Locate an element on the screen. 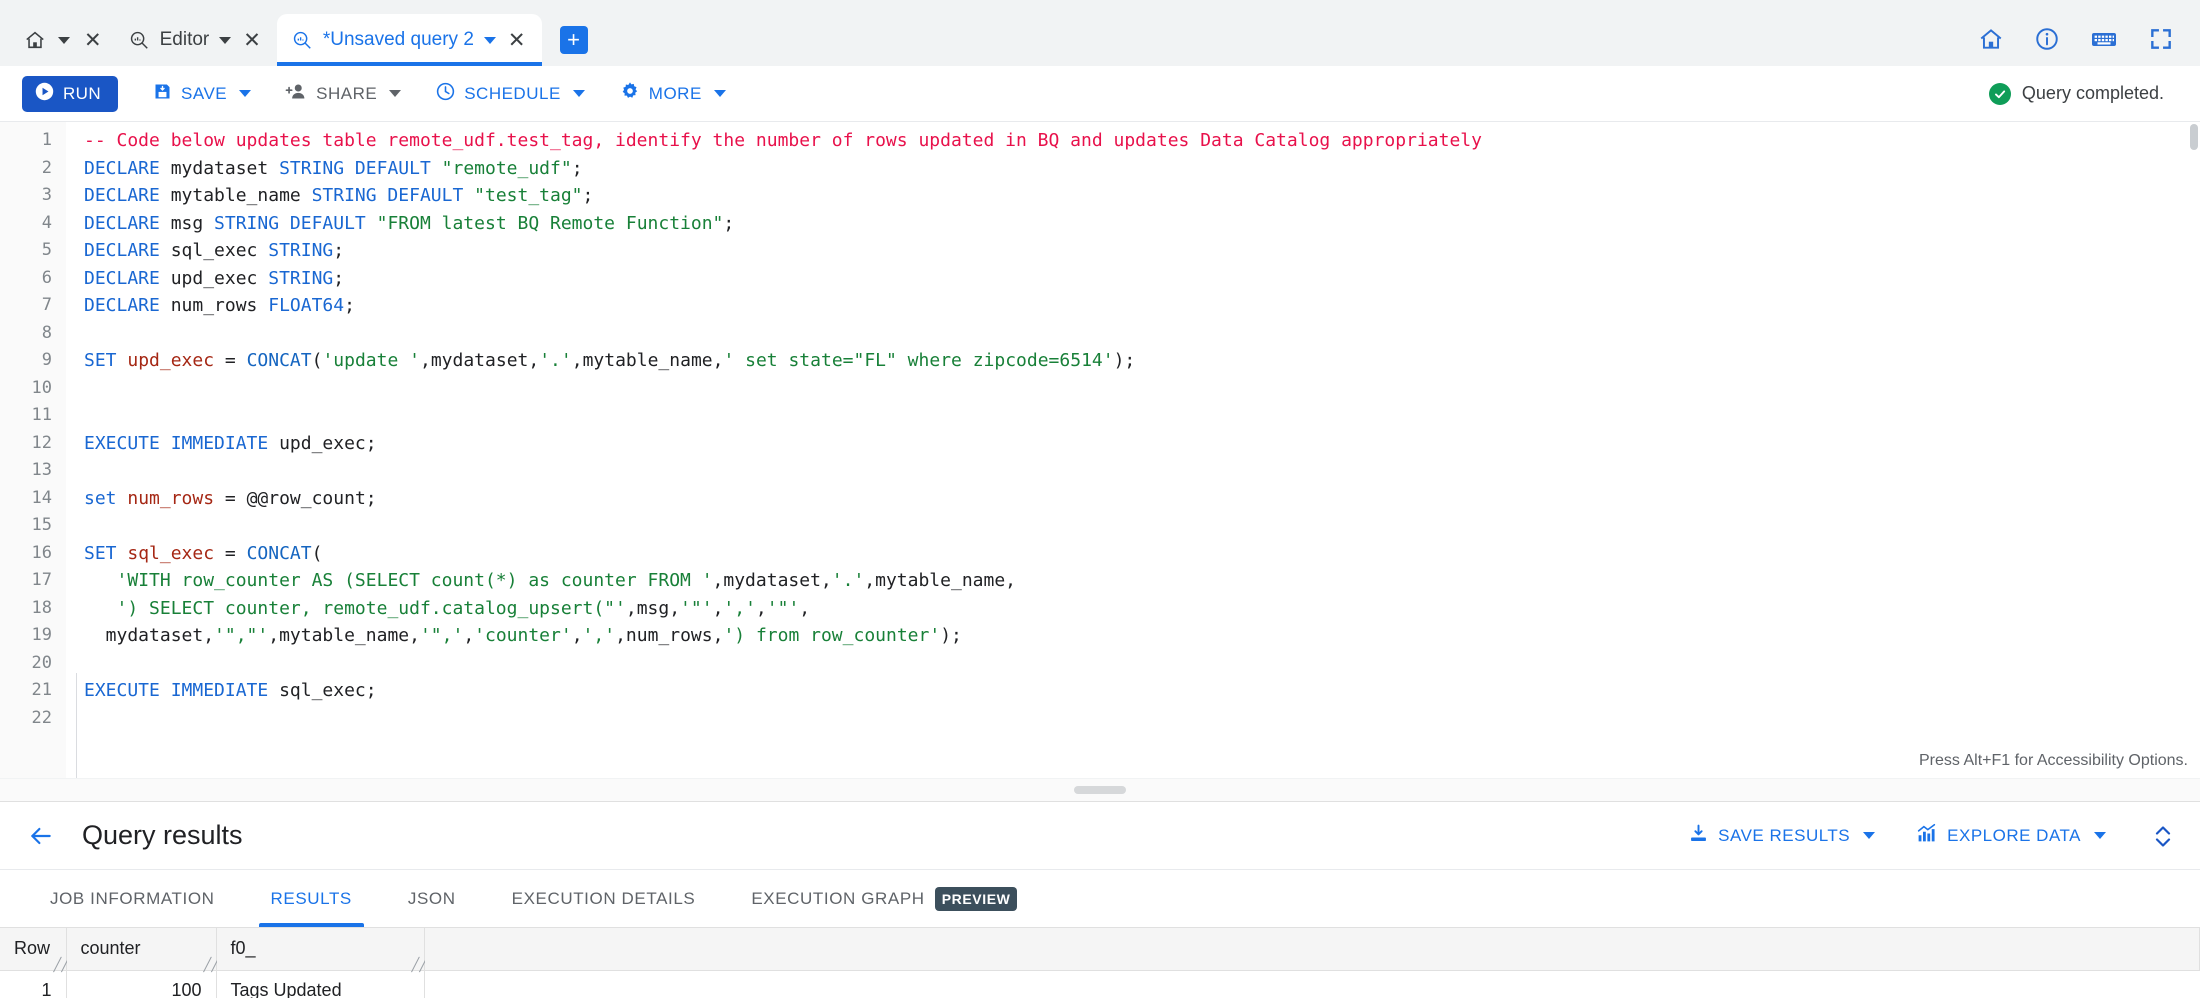 The height and width of the screenshot is (998, 2200). column-header-row: Row ╱╱ is located at coordinates (35, 949).